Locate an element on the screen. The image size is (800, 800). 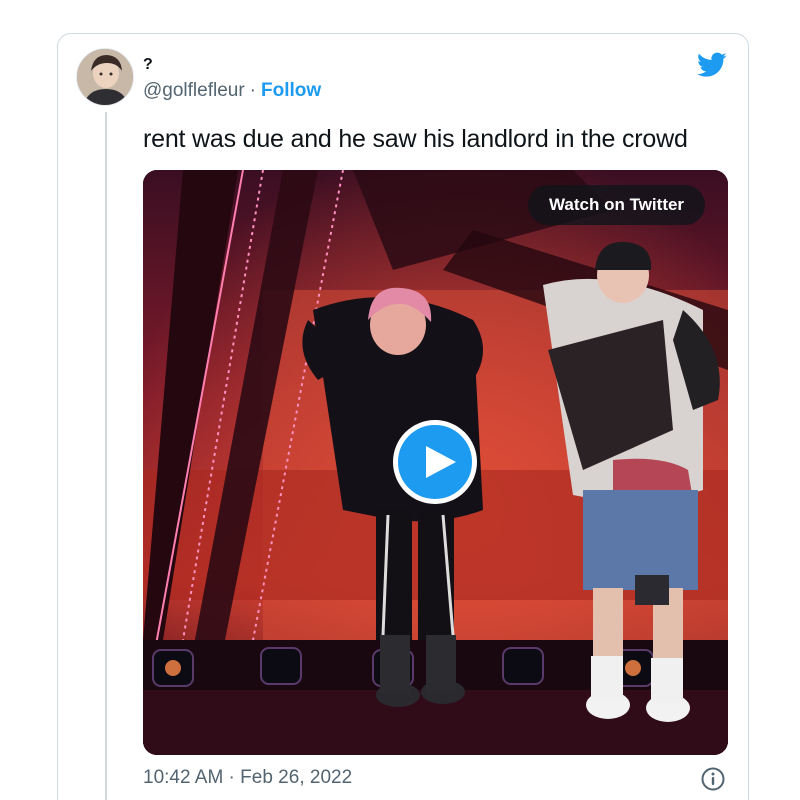
avatar-image is located at coordinates (105, 77).